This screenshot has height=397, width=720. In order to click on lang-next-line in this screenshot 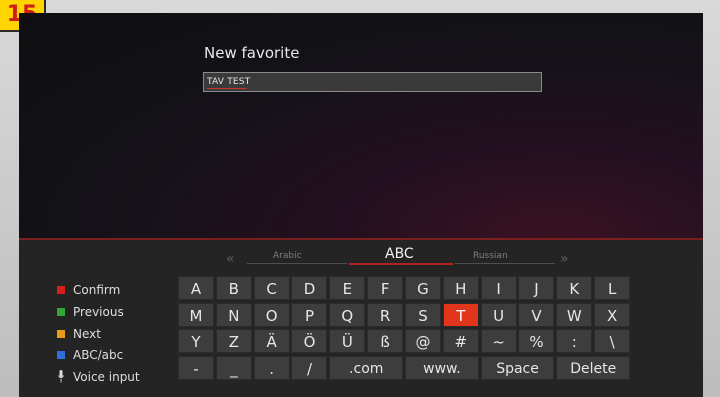, I will do `click(505, 263)`.